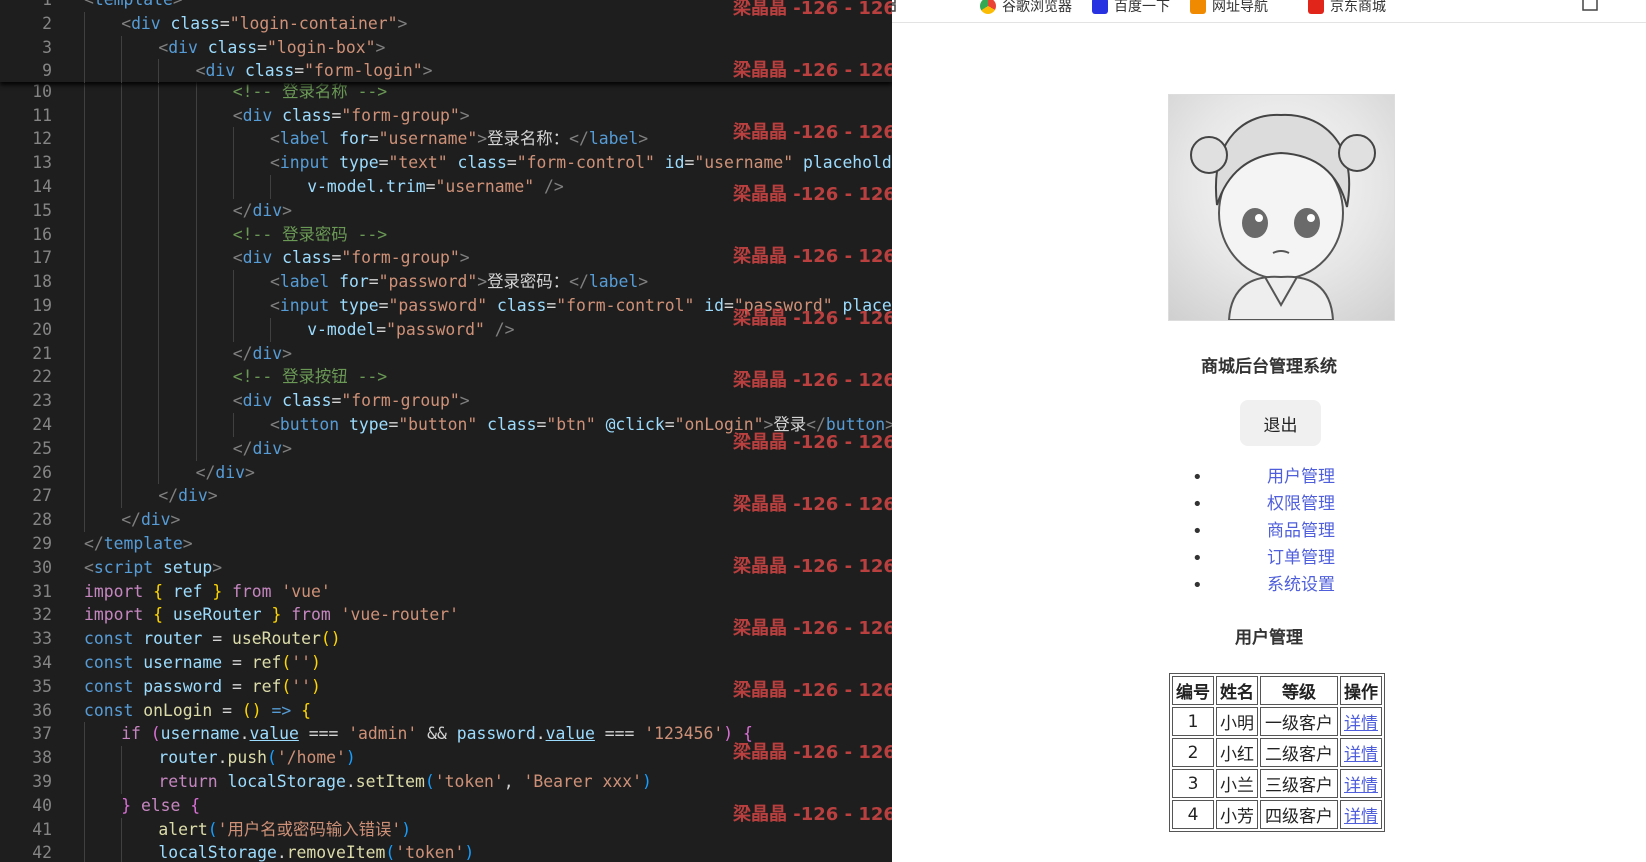  I want to click on line-number: 11, so click(42, 115).